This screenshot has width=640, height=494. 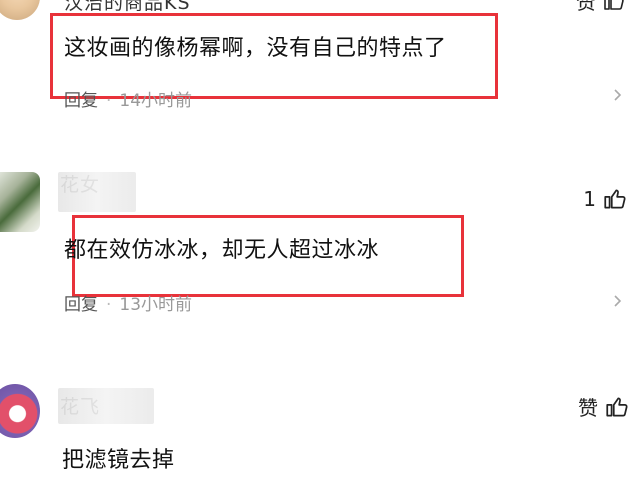 I want to click on comment-text: 把滤镜去掉, so click(x=118, y=460).